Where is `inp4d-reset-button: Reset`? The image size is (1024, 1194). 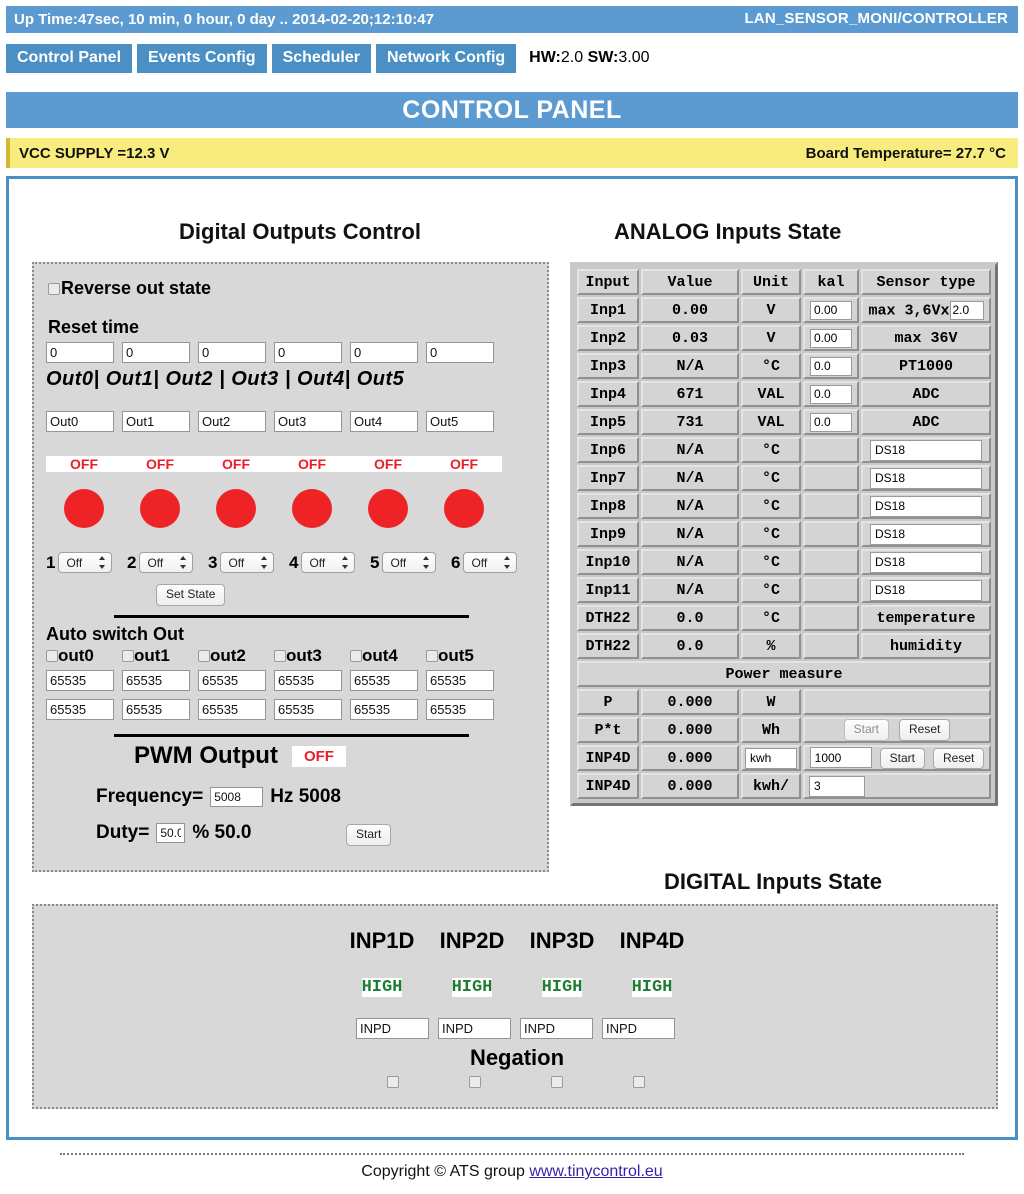
inp4d-reset-button: Reset is located at coordinates (958, 758).